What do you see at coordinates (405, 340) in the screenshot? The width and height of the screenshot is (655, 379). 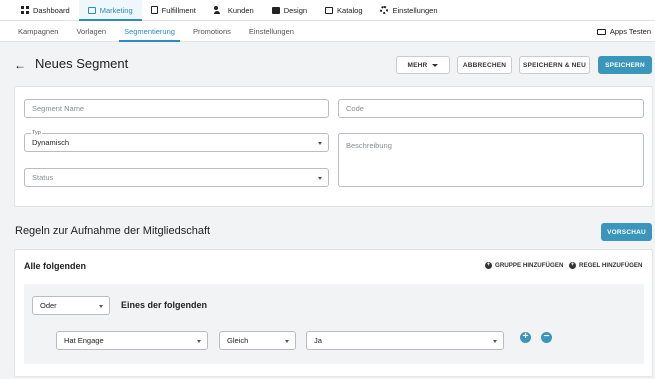 I see `condition-value-select: Ja` at bounding box center [405, 340].